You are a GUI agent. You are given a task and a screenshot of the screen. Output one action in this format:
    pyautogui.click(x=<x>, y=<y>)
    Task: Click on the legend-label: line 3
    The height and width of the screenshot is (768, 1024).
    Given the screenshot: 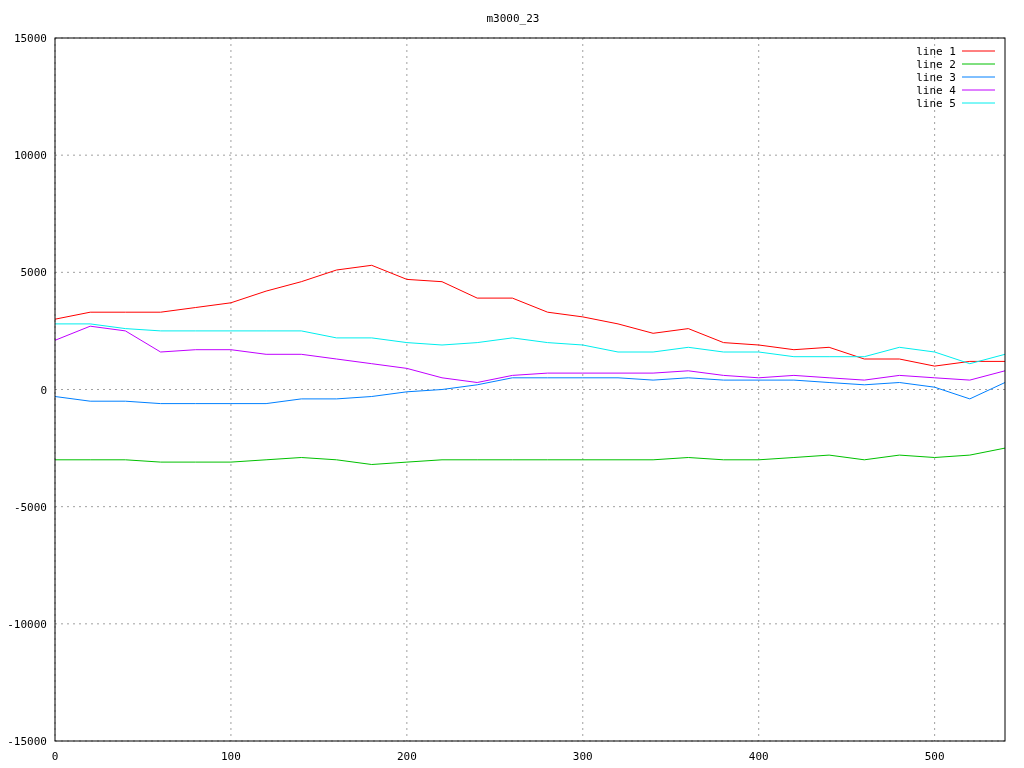 What is the action you would take?
    pyautogui.click(x=936, y=77)
    